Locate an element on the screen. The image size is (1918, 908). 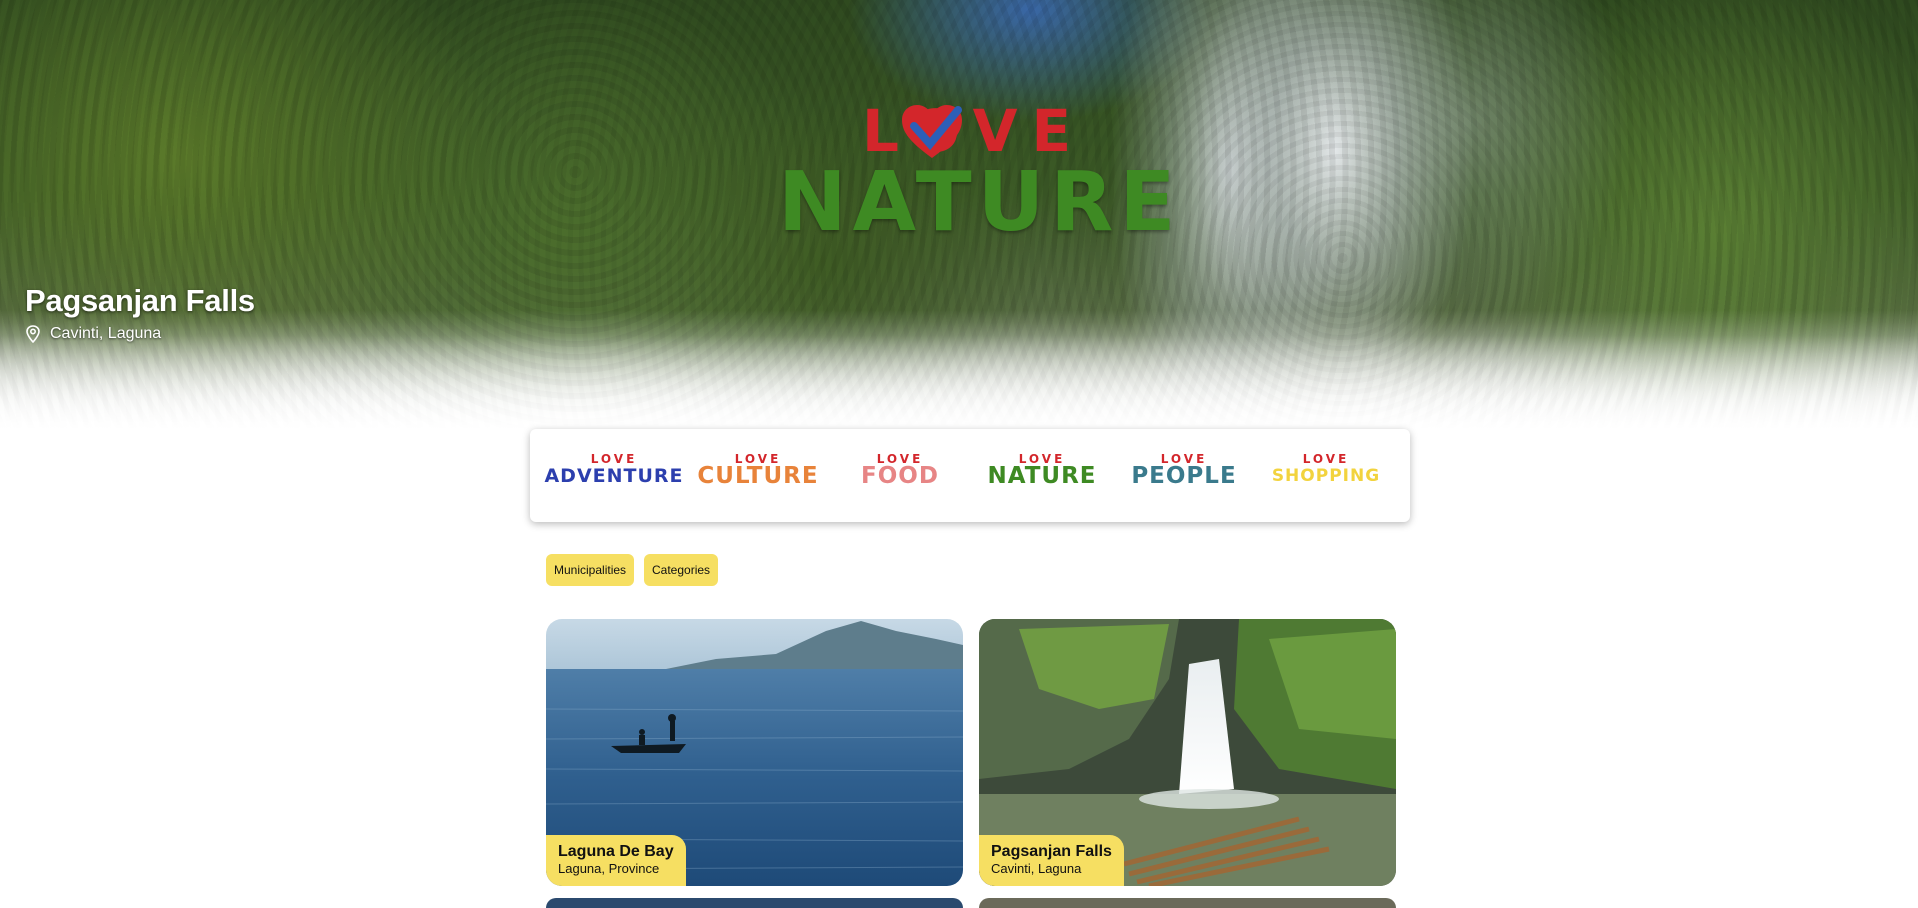
category-label: SHOPPING is located at coordinates (1326, 476).